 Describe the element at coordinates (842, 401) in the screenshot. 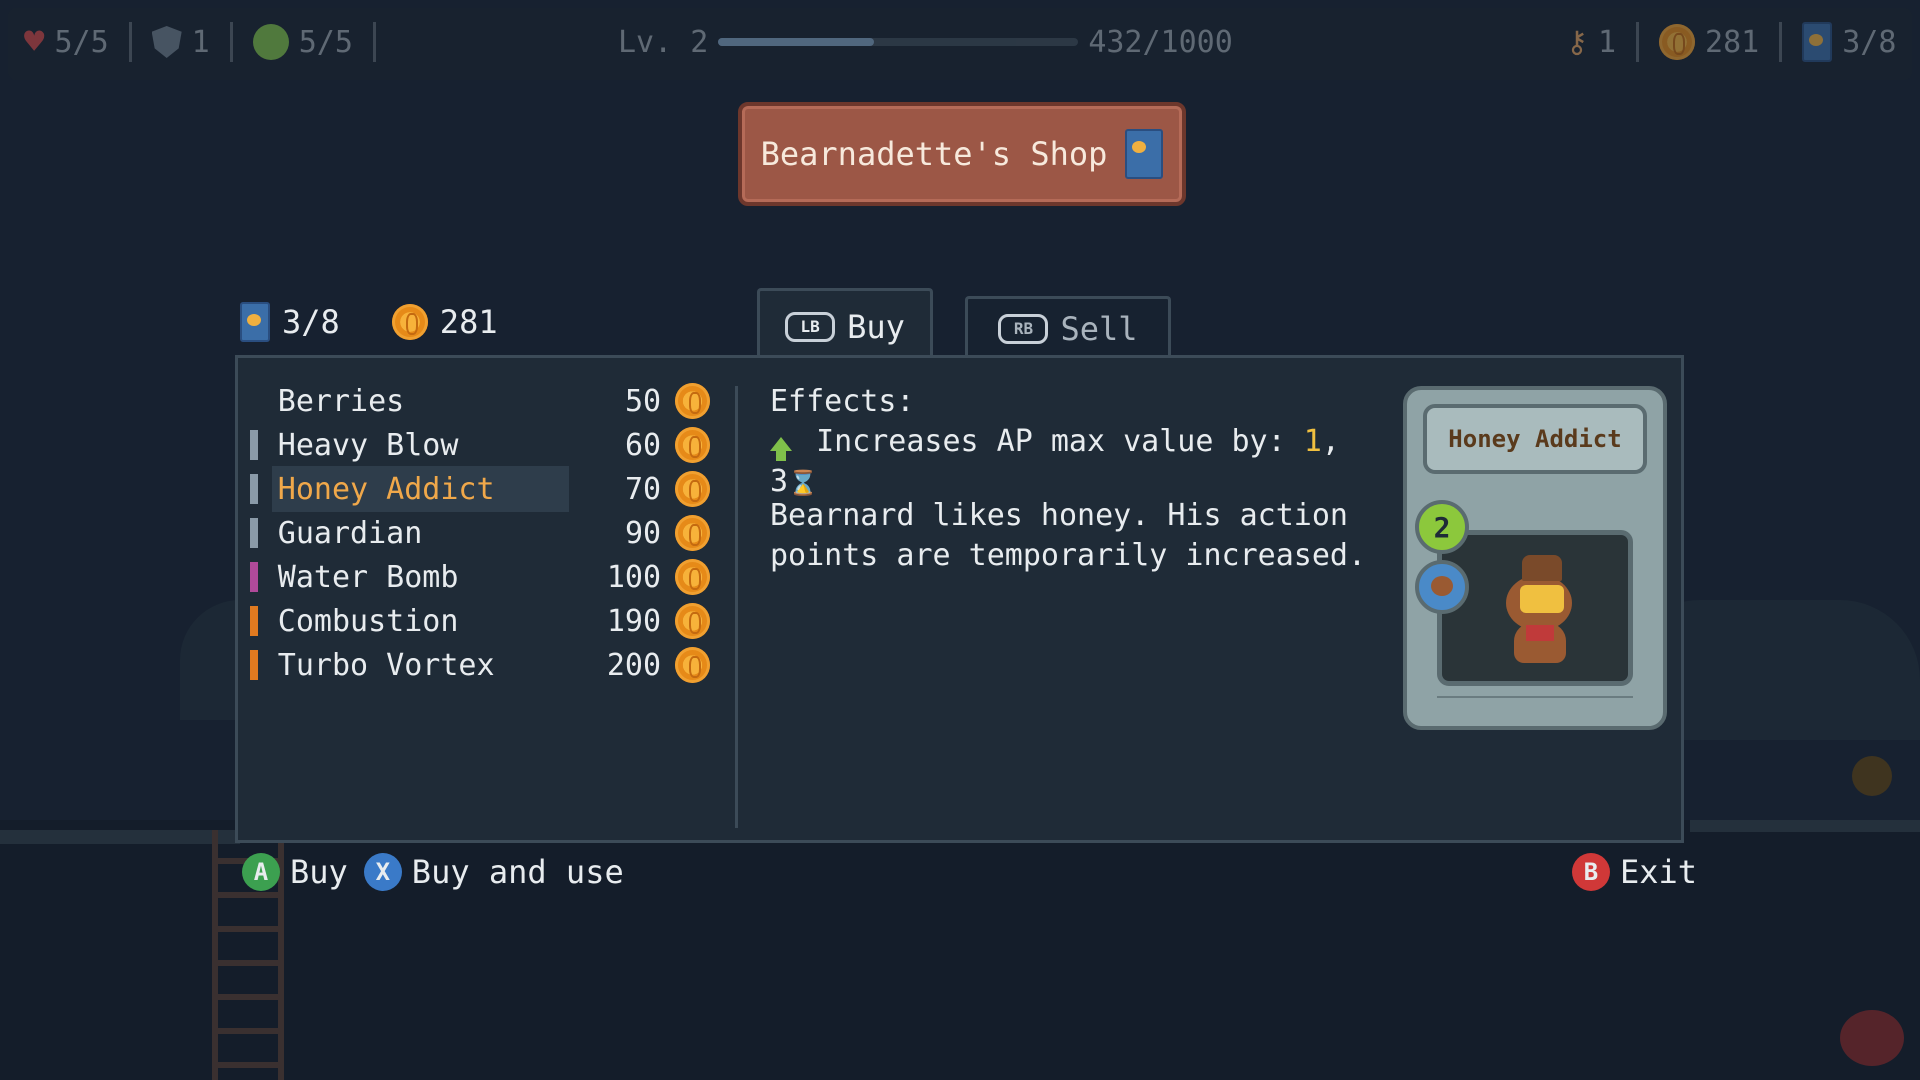

I see `effects-label: Effects:` at that location.